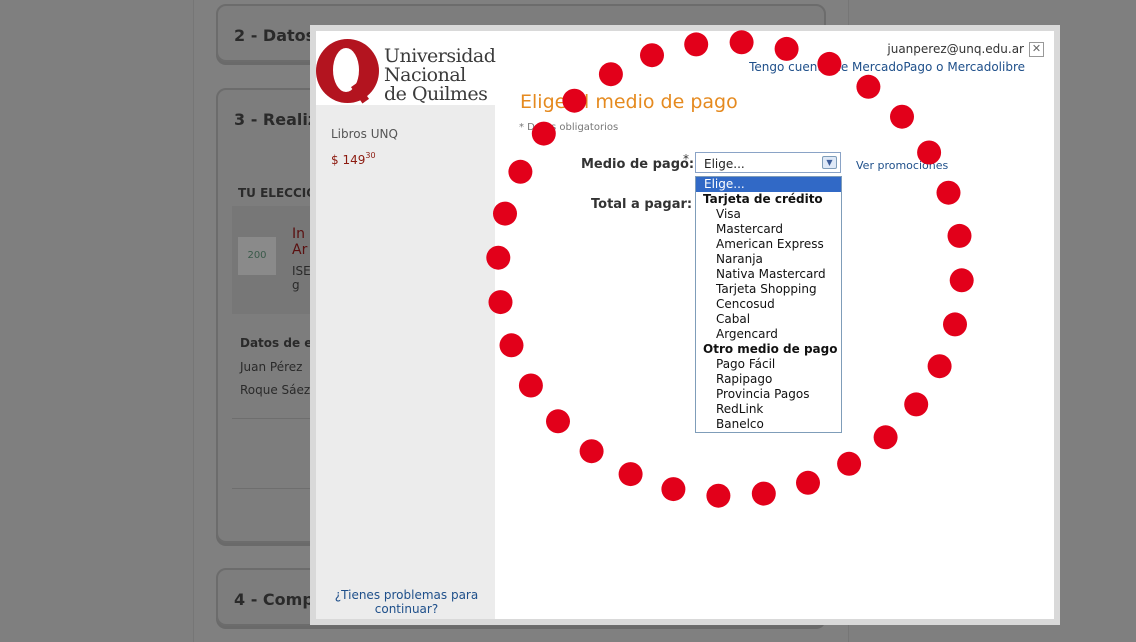 The width and height of the screenshot is (1136, 642). What do you see at coordinates (299, 234) in the screenshot?
I see `product-title-line1: In` at bounding box center [299, 234].